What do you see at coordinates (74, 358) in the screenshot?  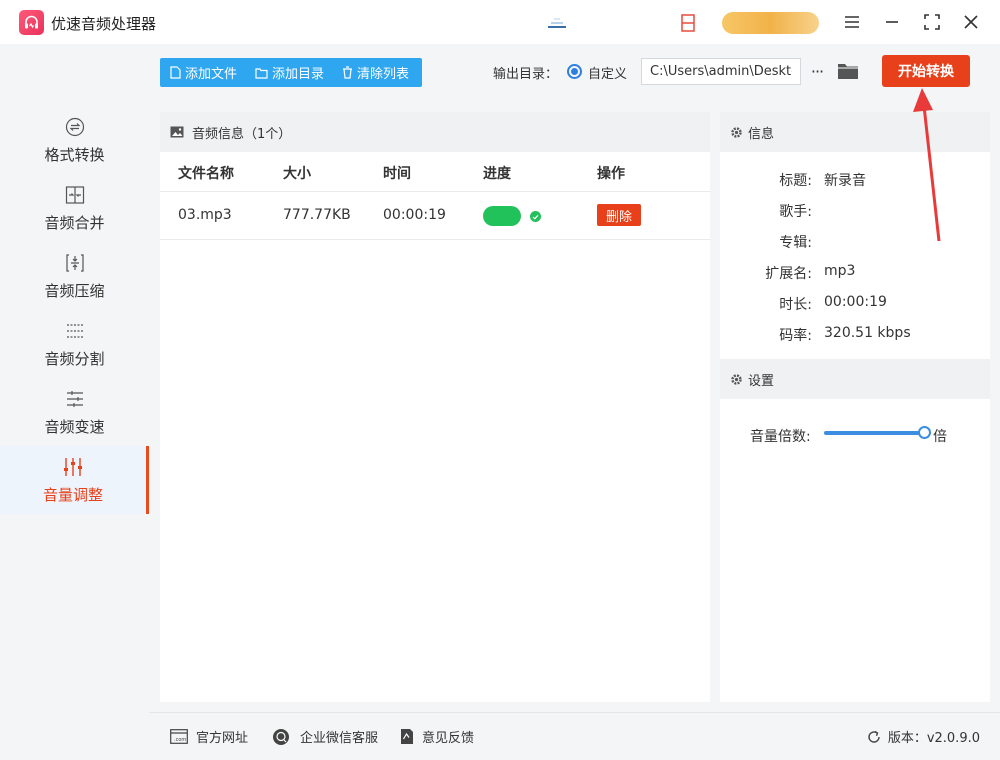 I see `sidebar-item-label: 音频分割` at bounding box center [74, 358].